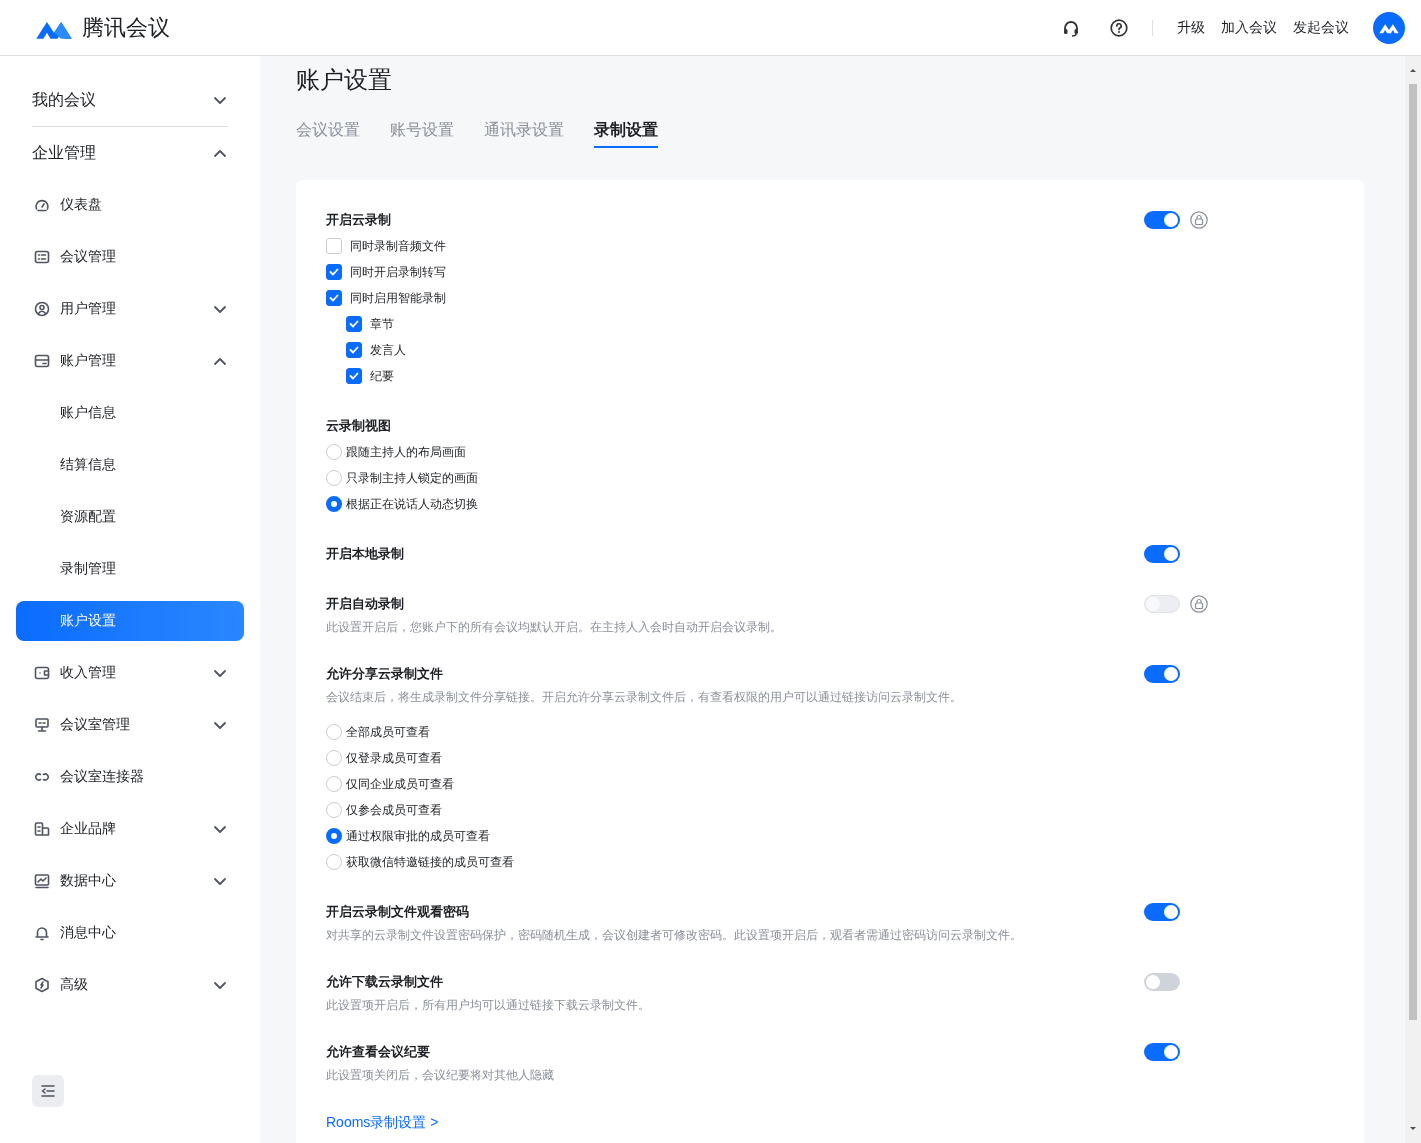  I want to click on sidebar-item: 消息中心, so click(130, 933).